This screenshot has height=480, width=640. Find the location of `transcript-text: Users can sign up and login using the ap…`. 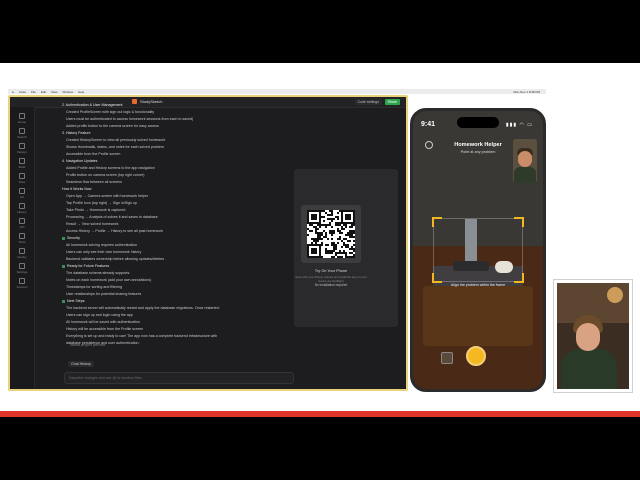

transcript-text: Users can sign up and login using the ap… is located at coordinates (99, 315).